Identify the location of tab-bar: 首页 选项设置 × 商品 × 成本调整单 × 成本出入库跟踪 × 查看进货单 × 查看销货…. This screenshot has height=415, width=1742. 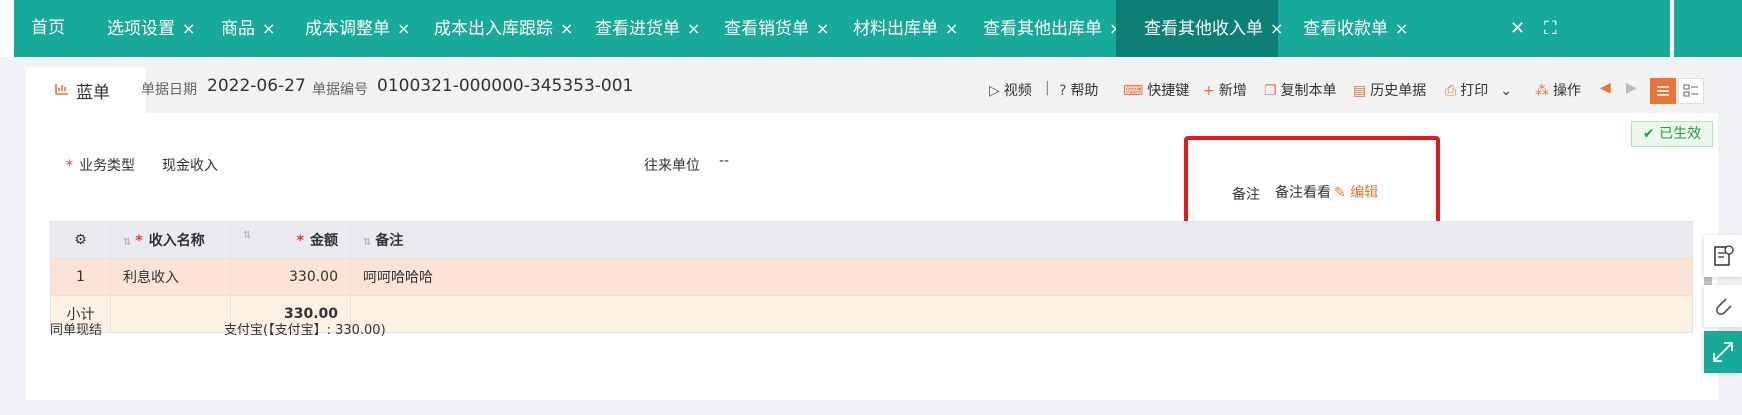
(871, 28).